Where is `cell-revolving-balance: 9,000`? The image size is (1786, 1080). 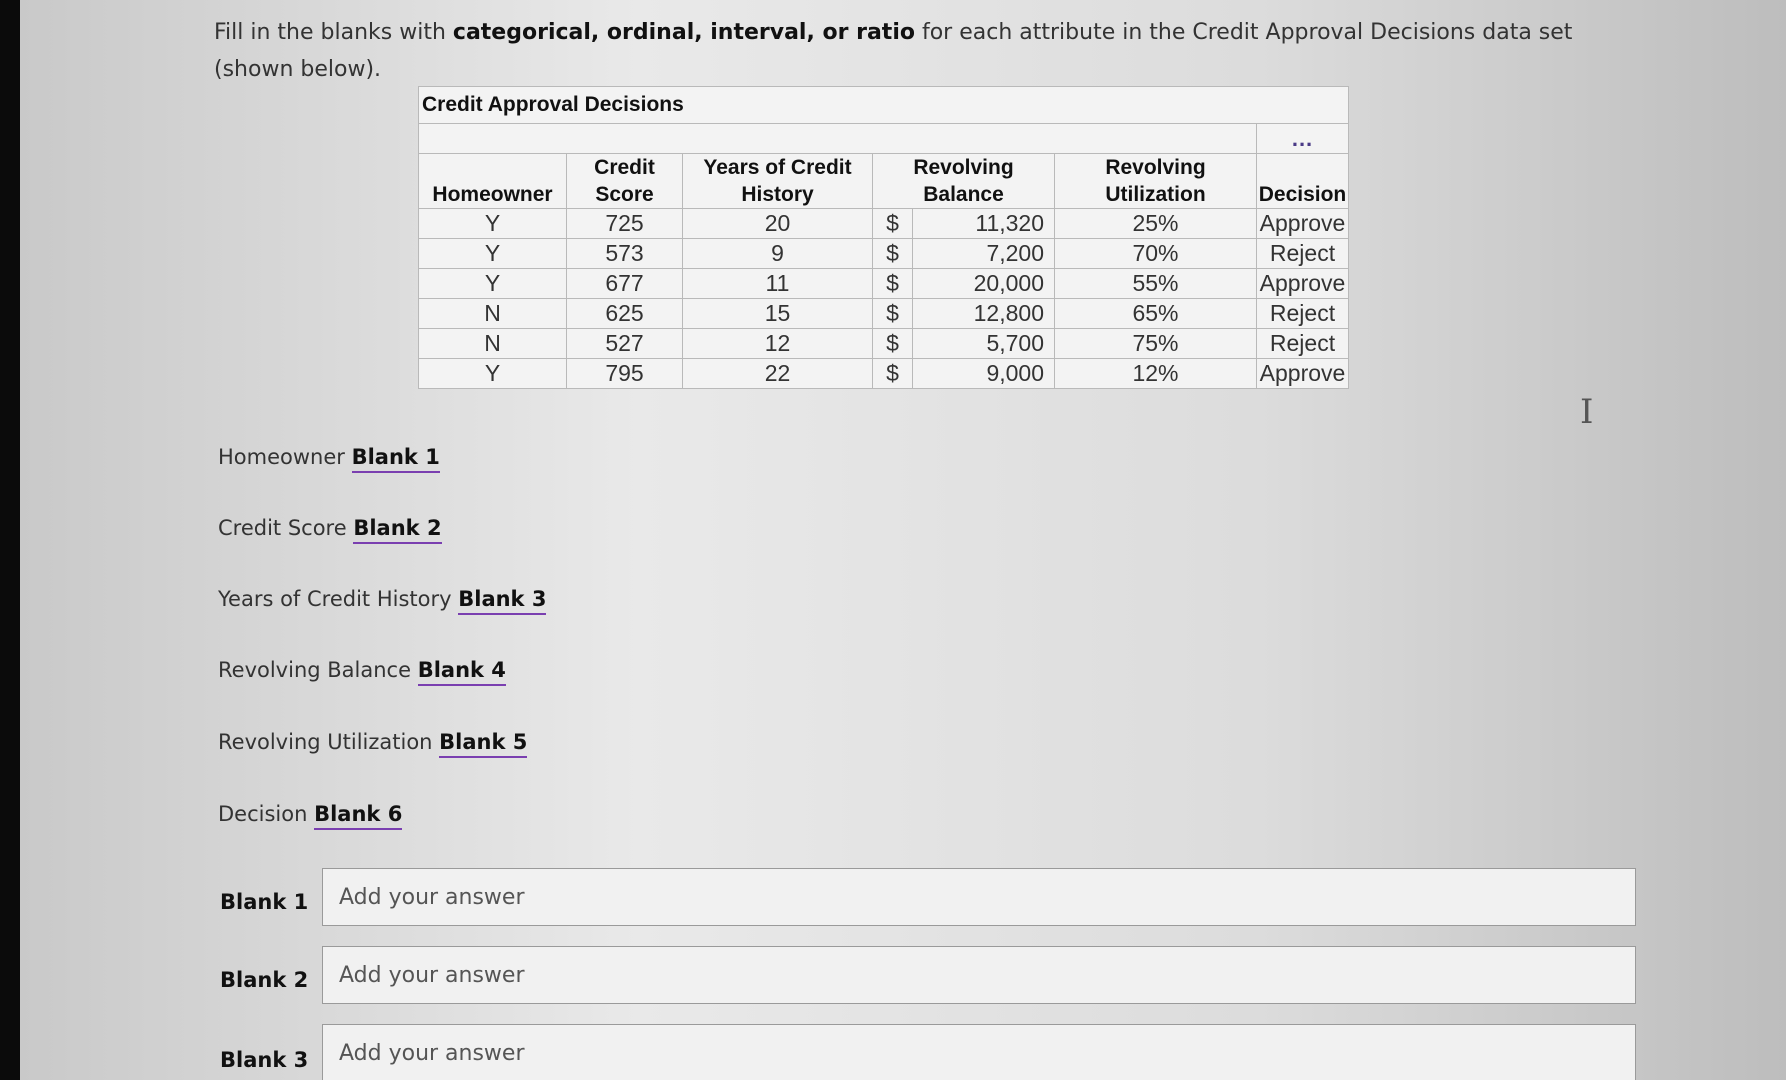 cell-revolving-balance: 9,000 is located at coordinates (983, 373).